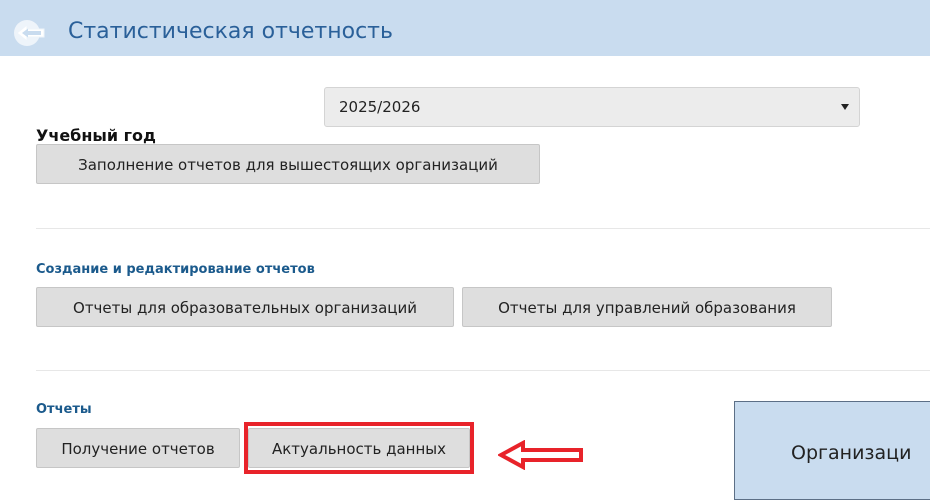 This screenshot has height=500, width=930. What do you see at coordinates (380, 107) in the screenshot?
I see `school-year-value: 2025/2026` at bounding box center [380, 107].